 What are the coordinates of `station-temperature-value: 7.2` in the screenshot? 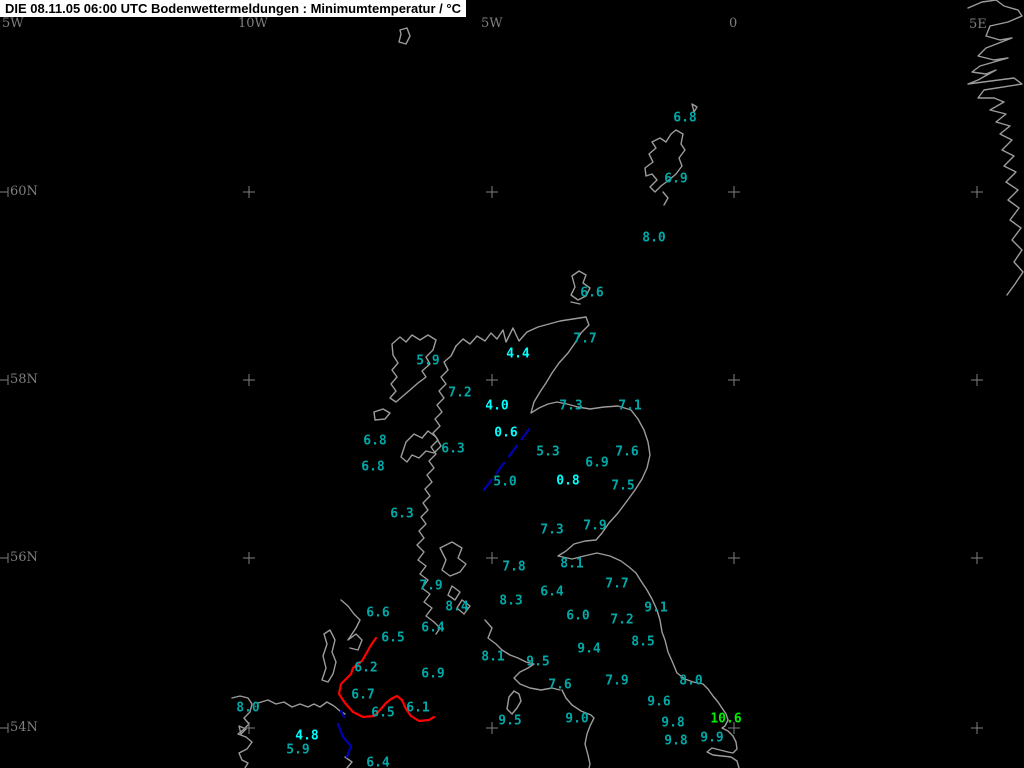 It's located at (460, 393).